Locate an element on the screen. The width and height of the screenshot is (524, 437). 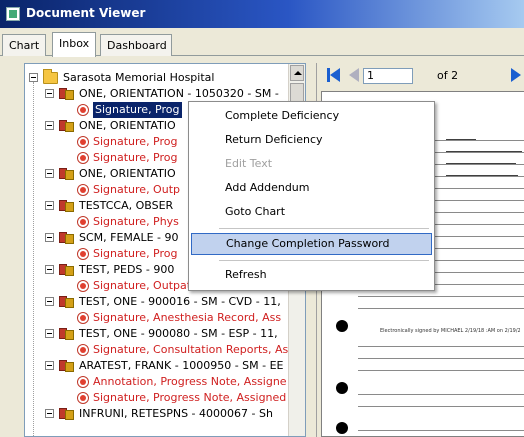
patient-label: ONE, ORIENTATION - 1050320 - SM - is located at coordinates (179, 93).